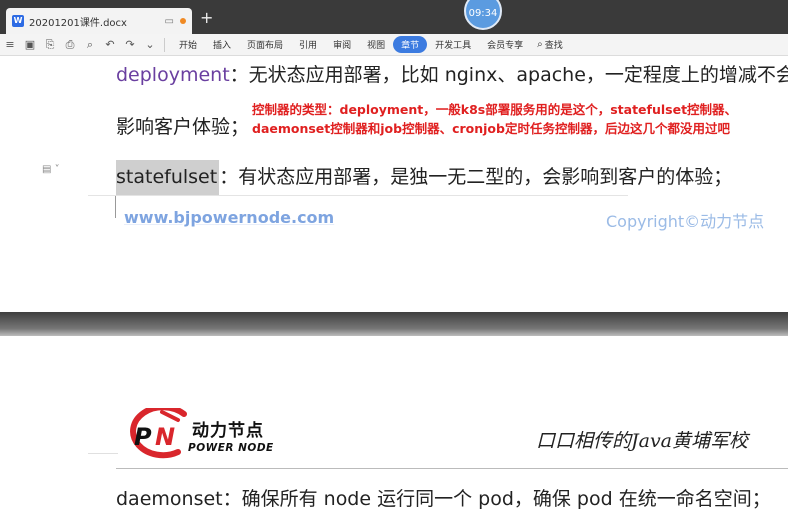 This screenshot has height=524, width=788. Describe the element at coordinates (206, 18) in the screenshot. I see `new-tab-button: +` at that location.